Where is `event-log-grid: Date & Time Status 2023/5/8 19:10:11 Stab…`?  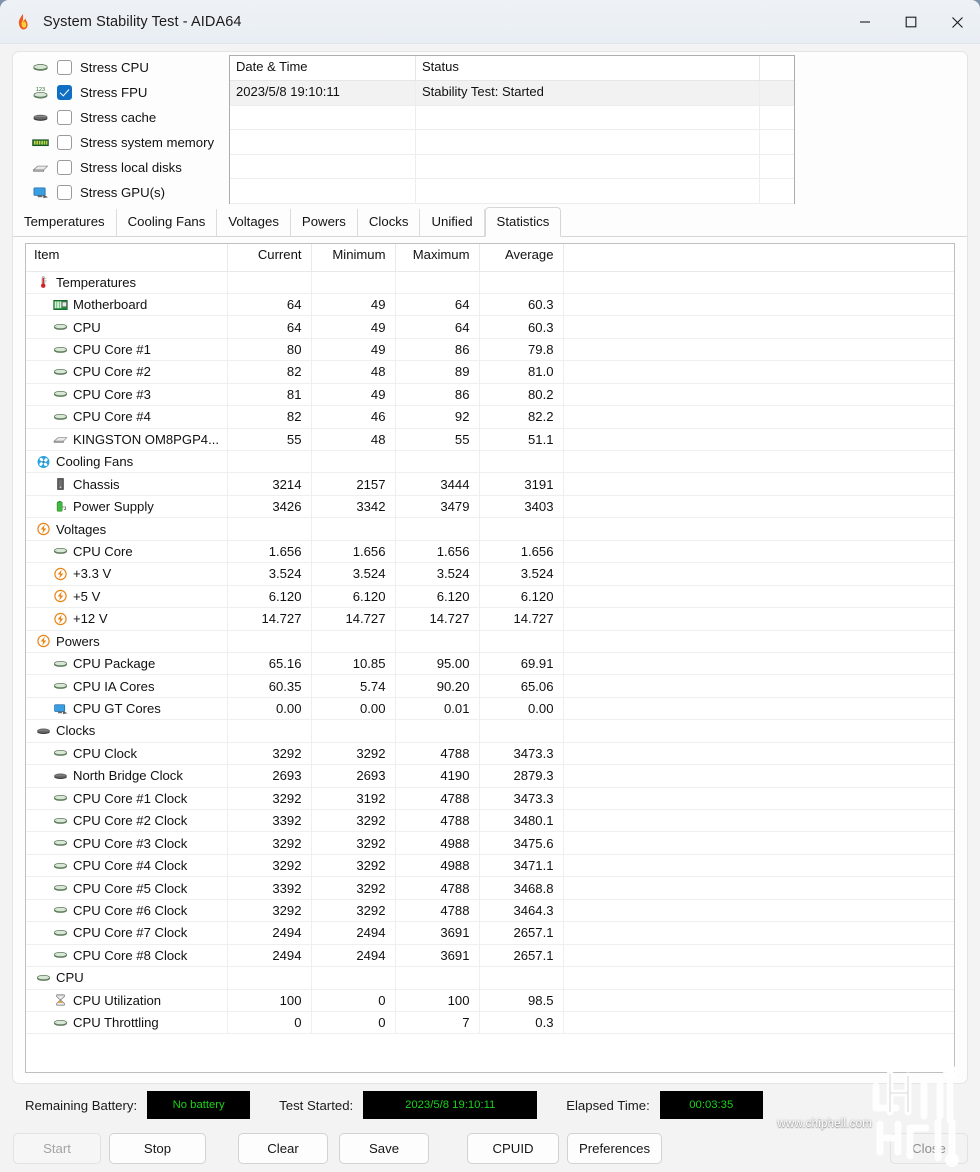 event-log-grid: Date & Time Status 2023/5/8 19:10:11 Stab… is located at coordinates (512, 129).